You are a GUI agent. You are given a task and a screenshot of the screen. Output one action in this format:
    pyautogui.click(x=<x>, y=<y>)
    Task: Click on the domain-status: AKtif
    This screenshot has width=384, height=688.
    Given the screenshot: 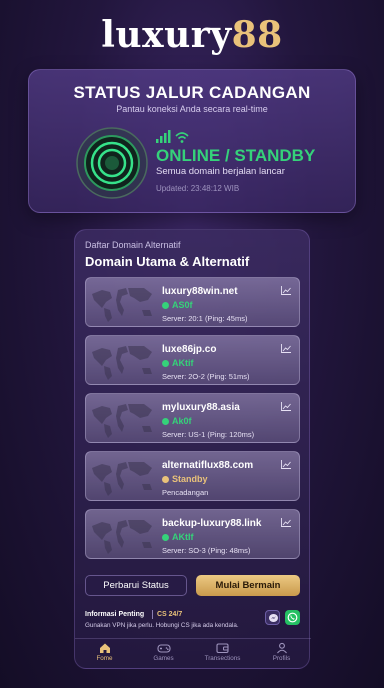 What is the action you would take?
    pyautogui.click(x=178, y=363)
    